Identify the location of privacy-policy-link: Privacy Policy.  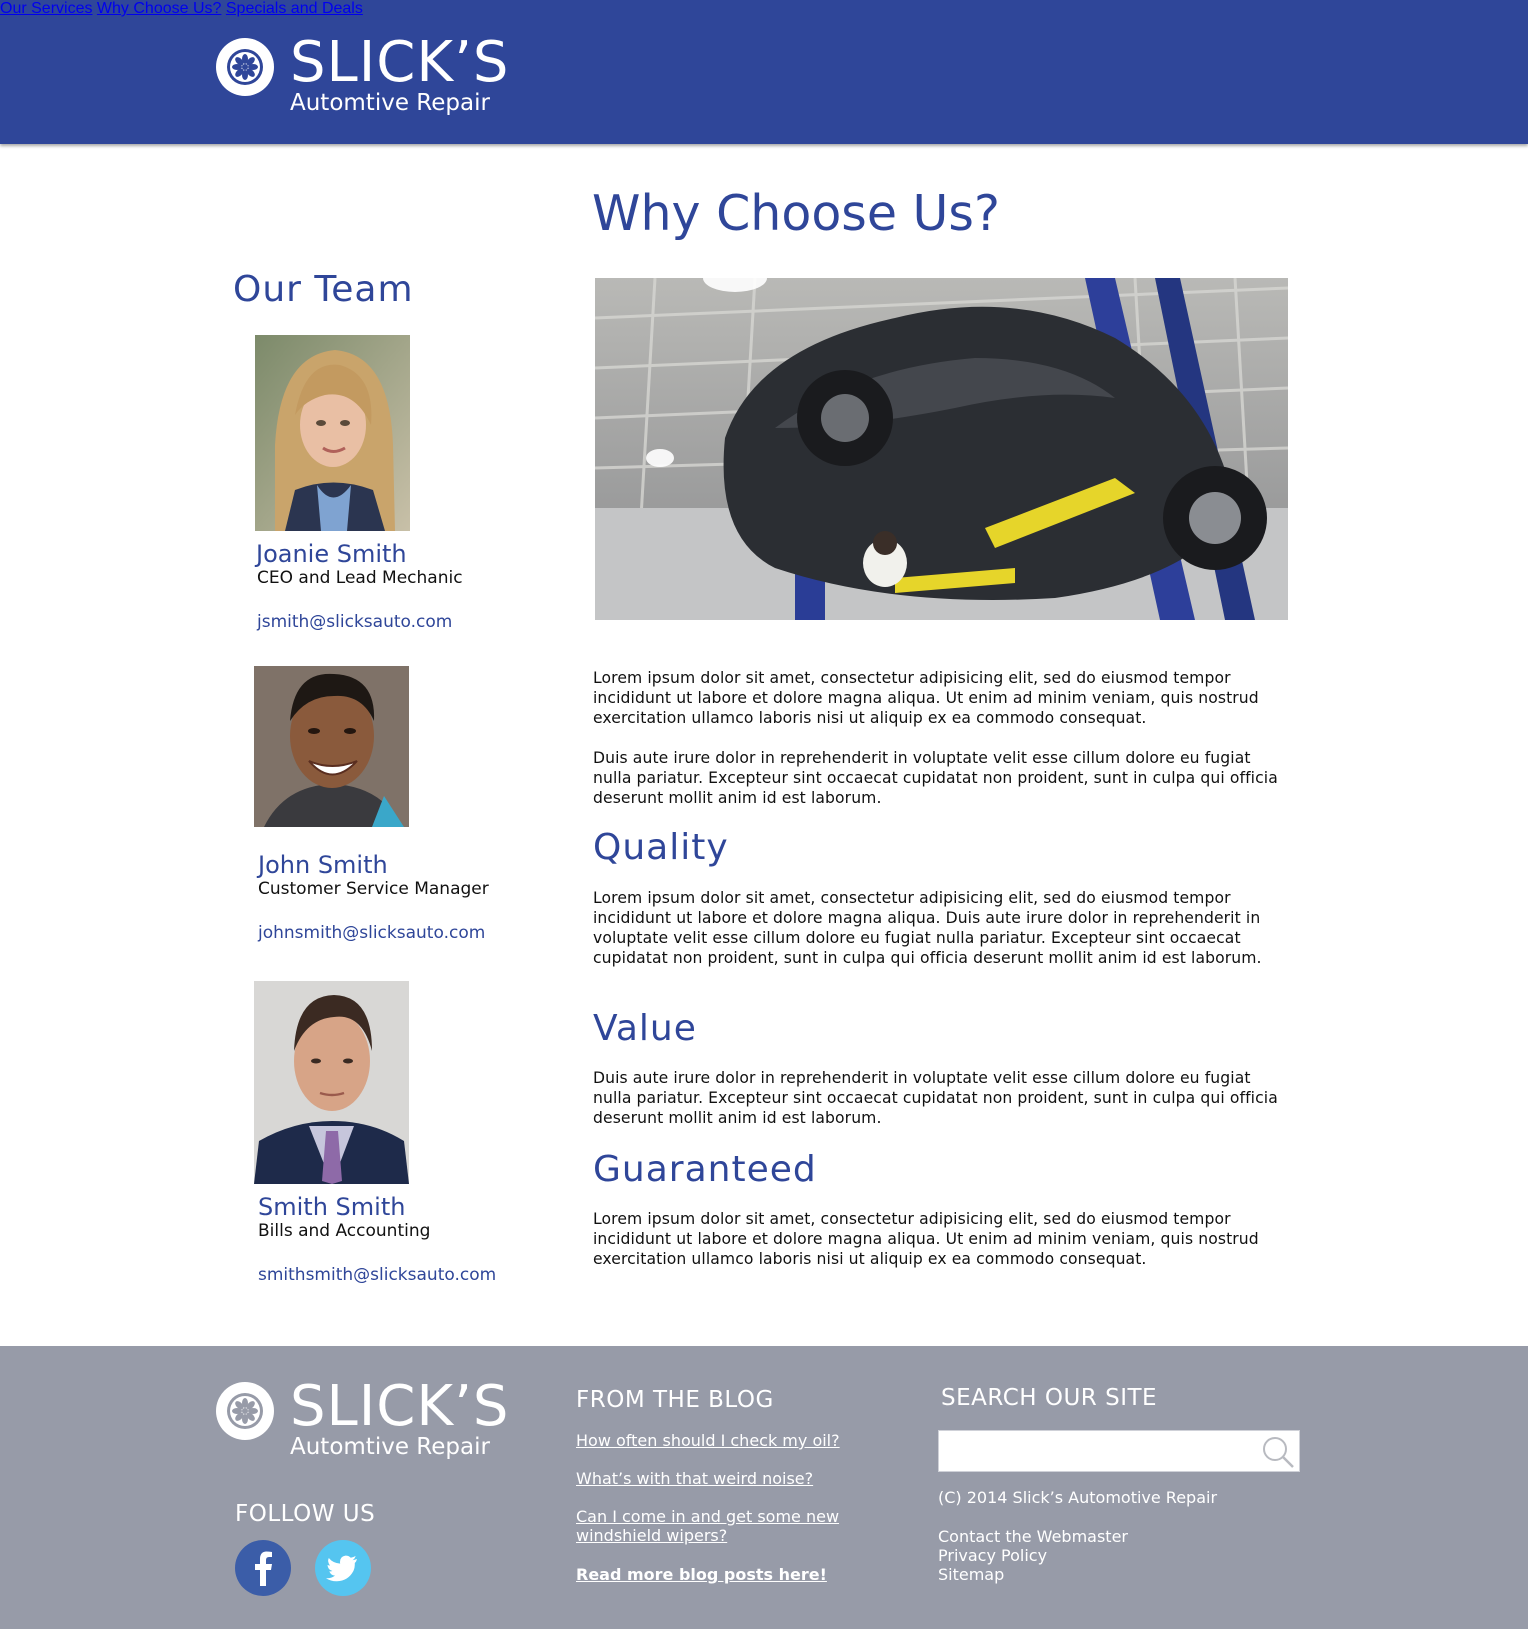
(992, 1555).